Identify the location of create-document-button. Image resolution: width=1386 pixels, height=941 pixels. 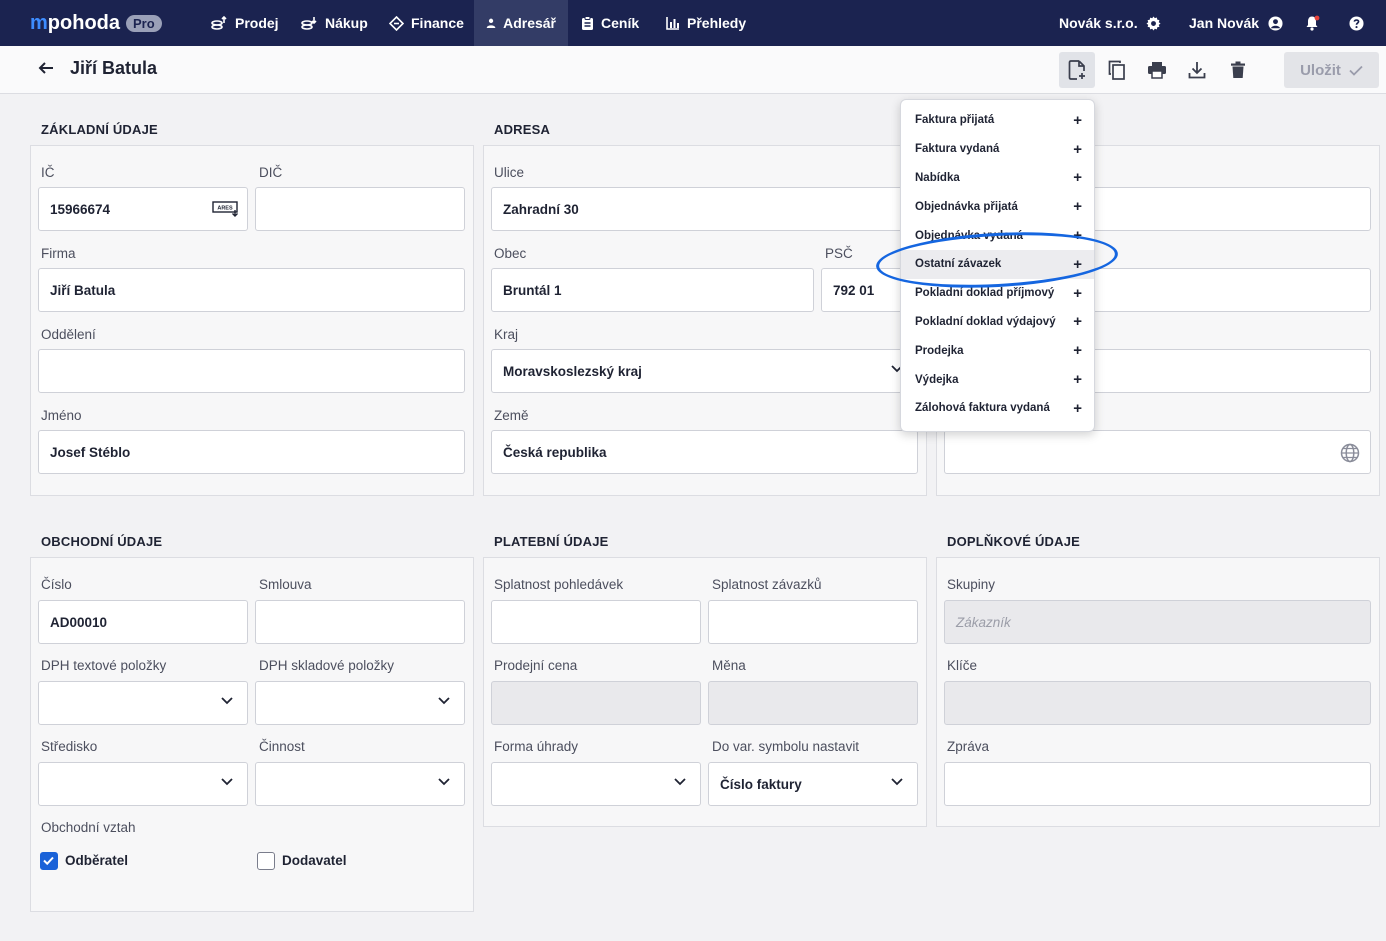
(1077, 70).